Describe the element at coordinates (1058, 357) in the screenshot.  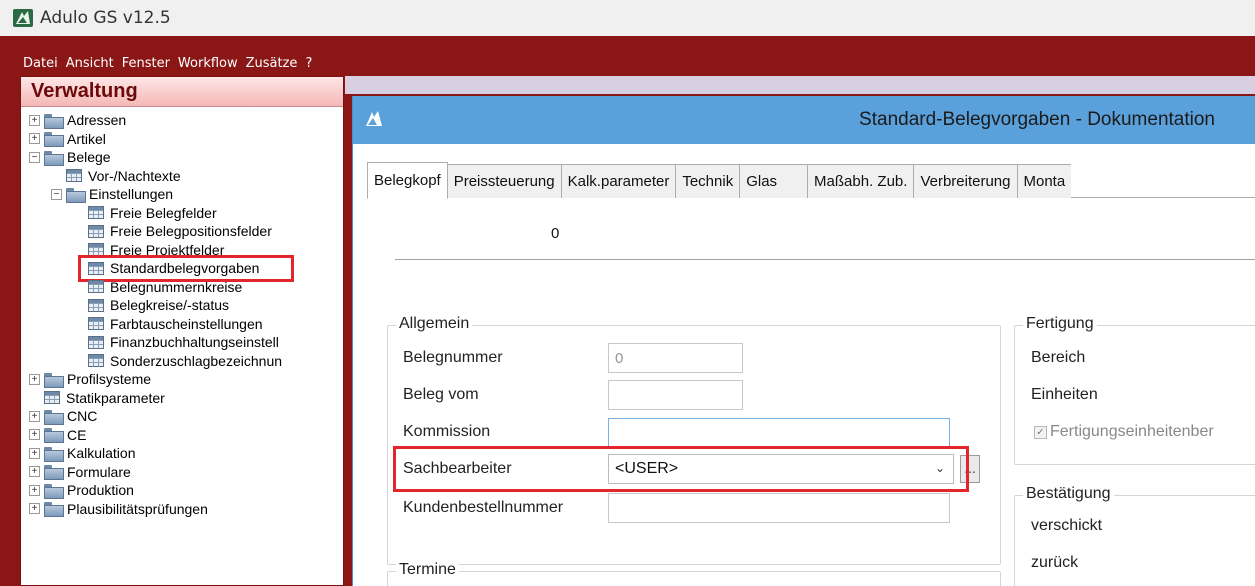
I see `bereich-label: Bereich` at that location.